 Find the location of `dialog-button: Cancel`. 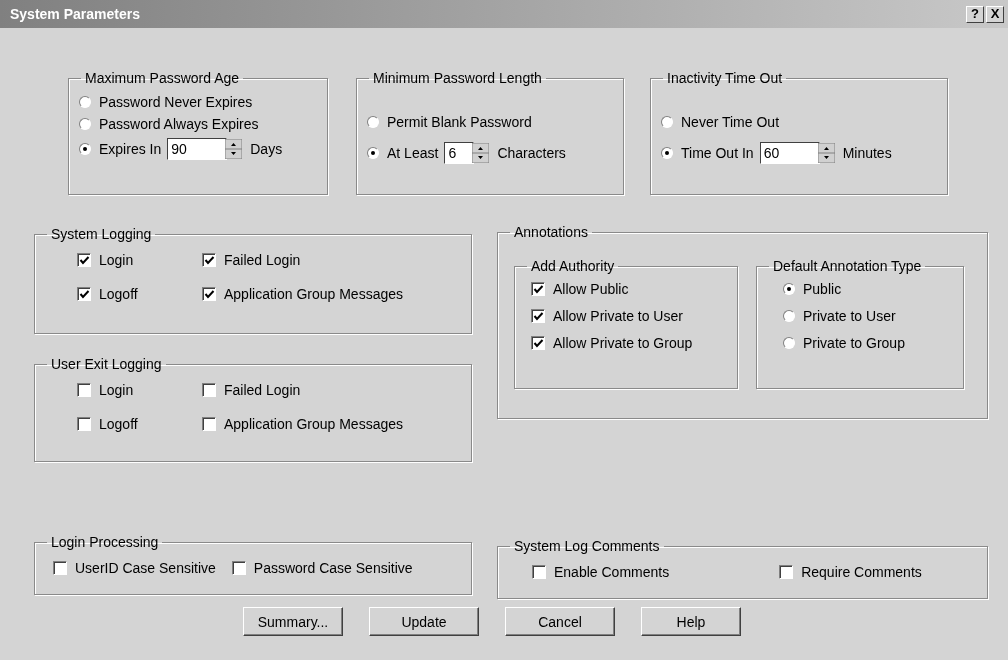

dialog-button: Cancel is located at coordinates (560, 621).